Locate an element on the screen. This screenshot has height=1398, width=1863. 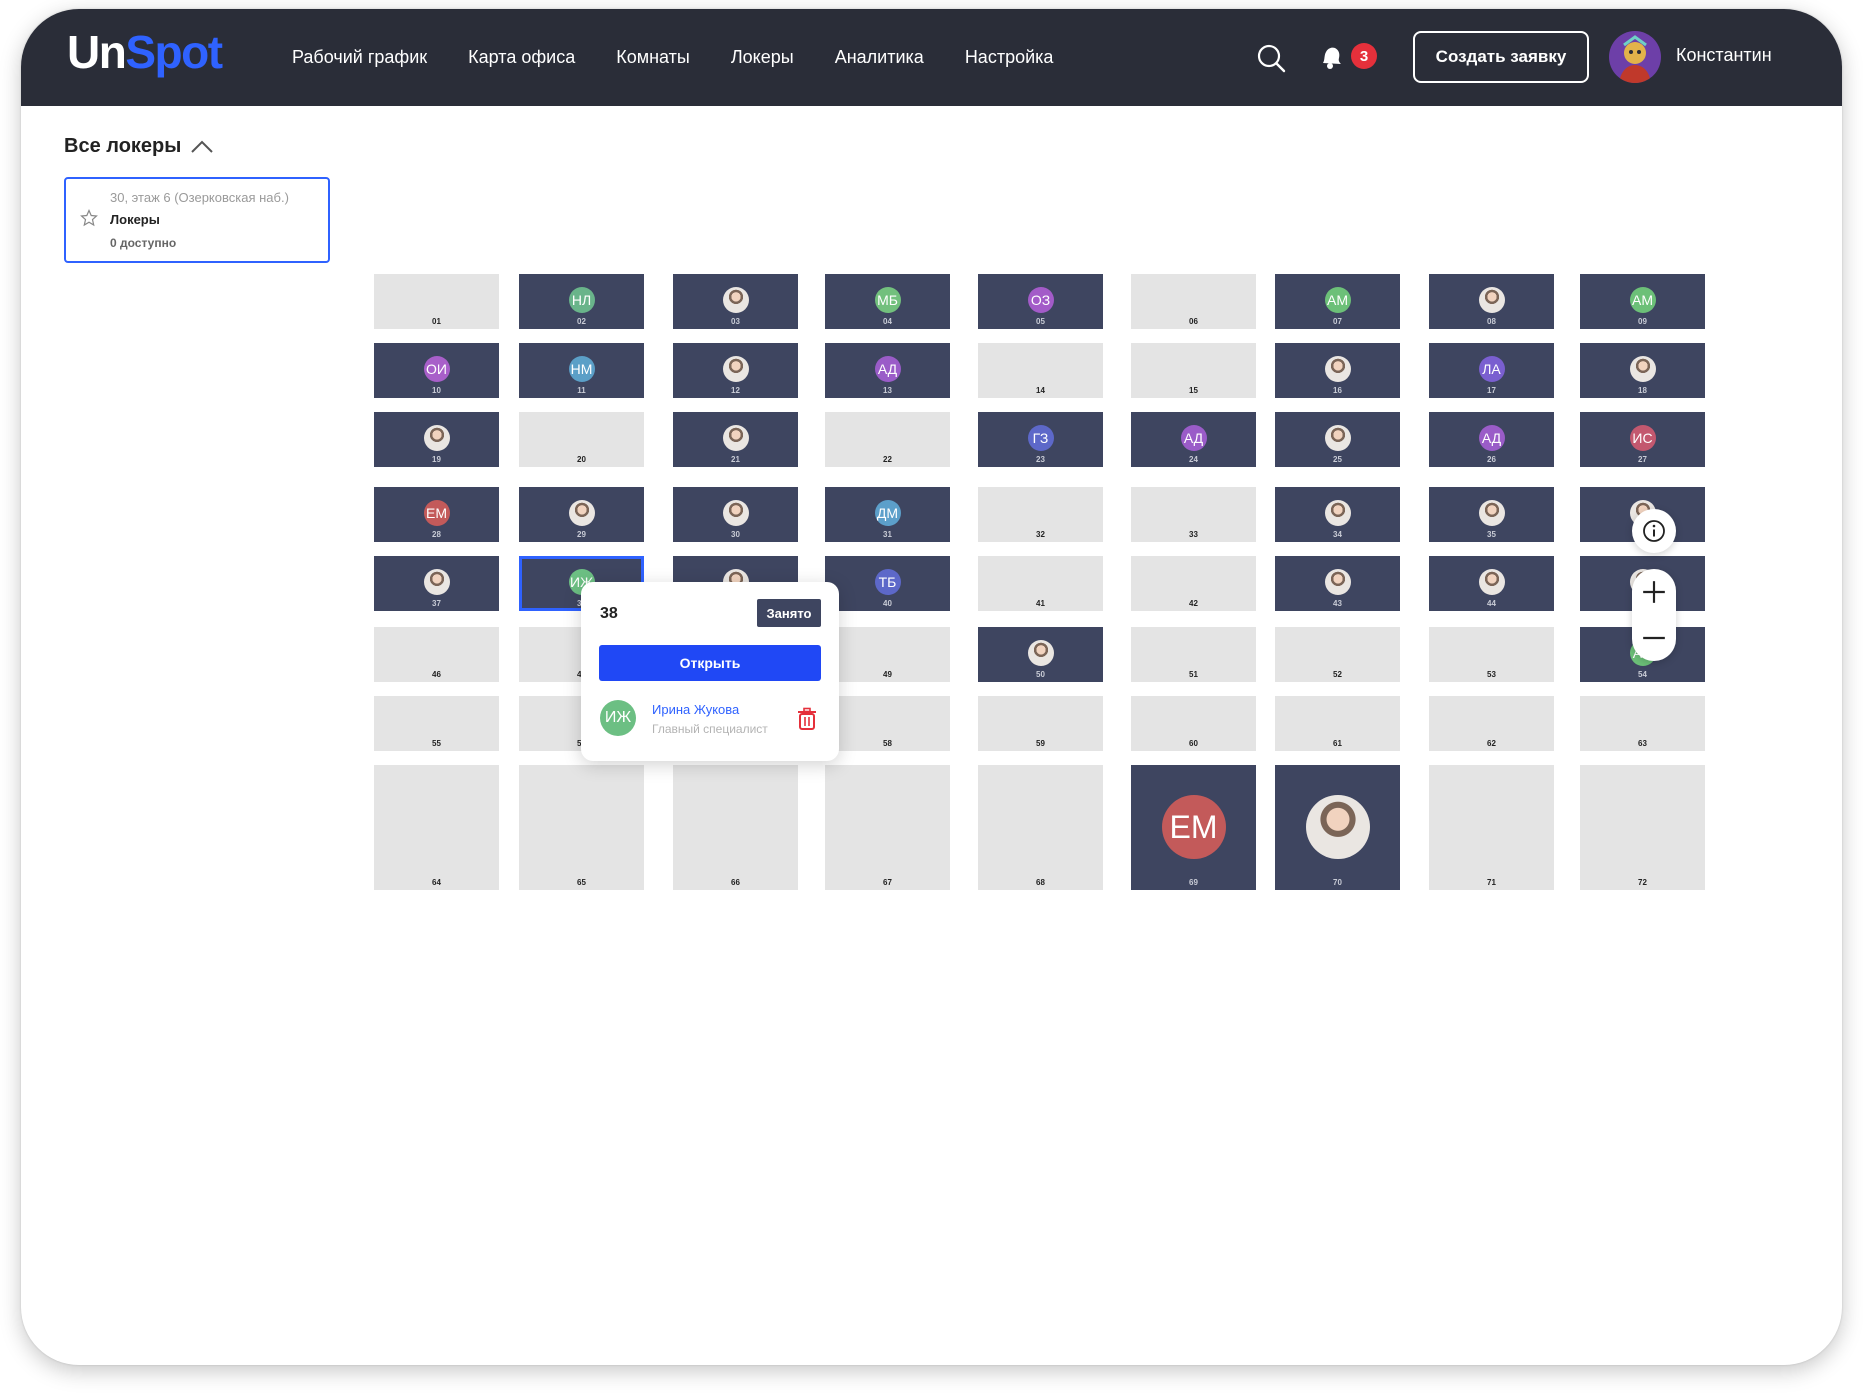
locker-27: ИС 27 is located at coordinates (1642, 439).